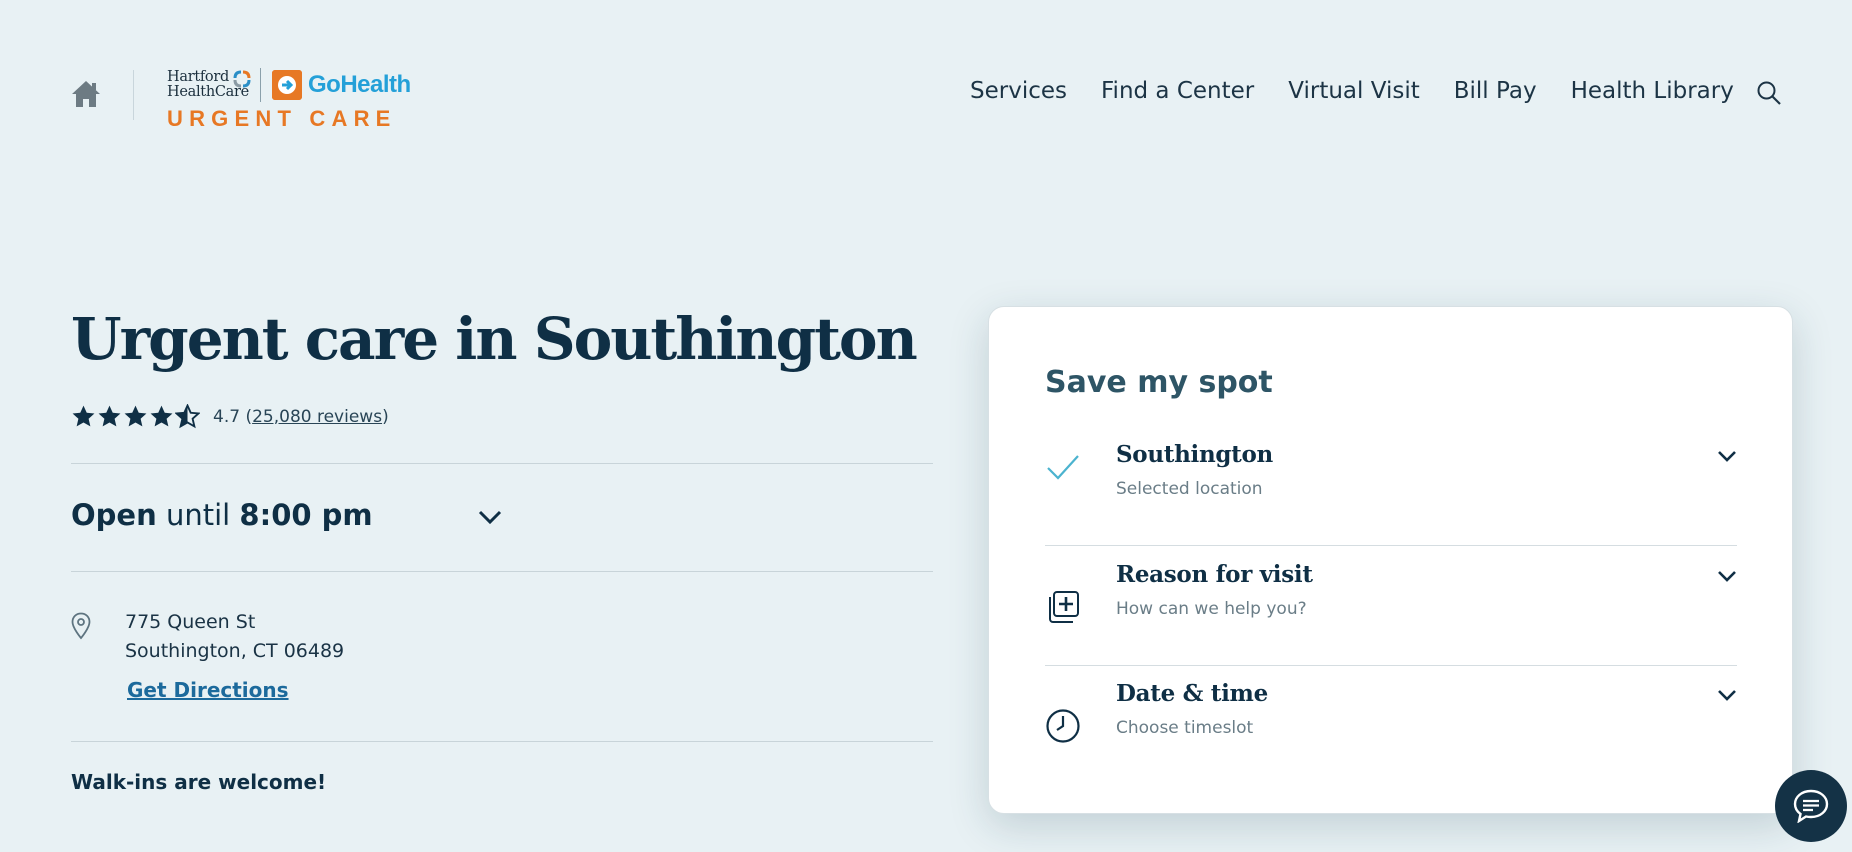  I want to click on brand-logo: Hartford HealthCare GoHealth URGENT CARE, so click(297, 98).